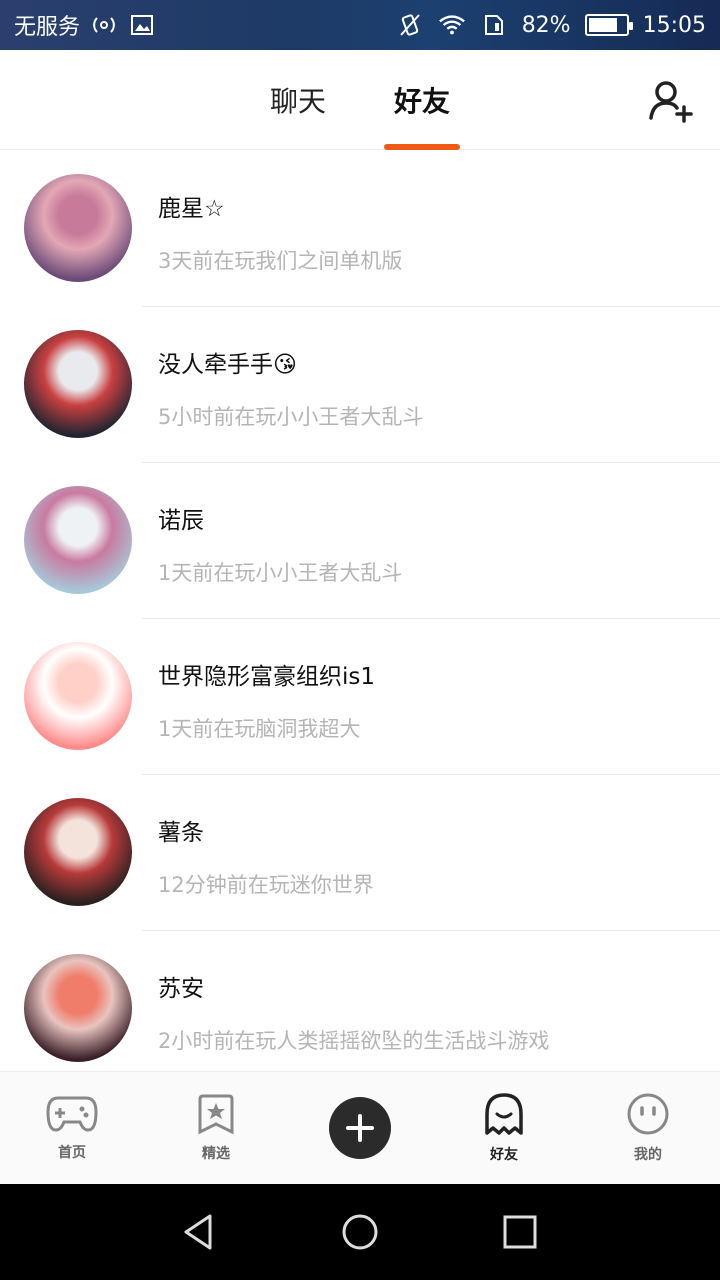  Describe the element at coordinates (47, 27) in the screenshot. I see `carrier-label: 无服务` at that location.